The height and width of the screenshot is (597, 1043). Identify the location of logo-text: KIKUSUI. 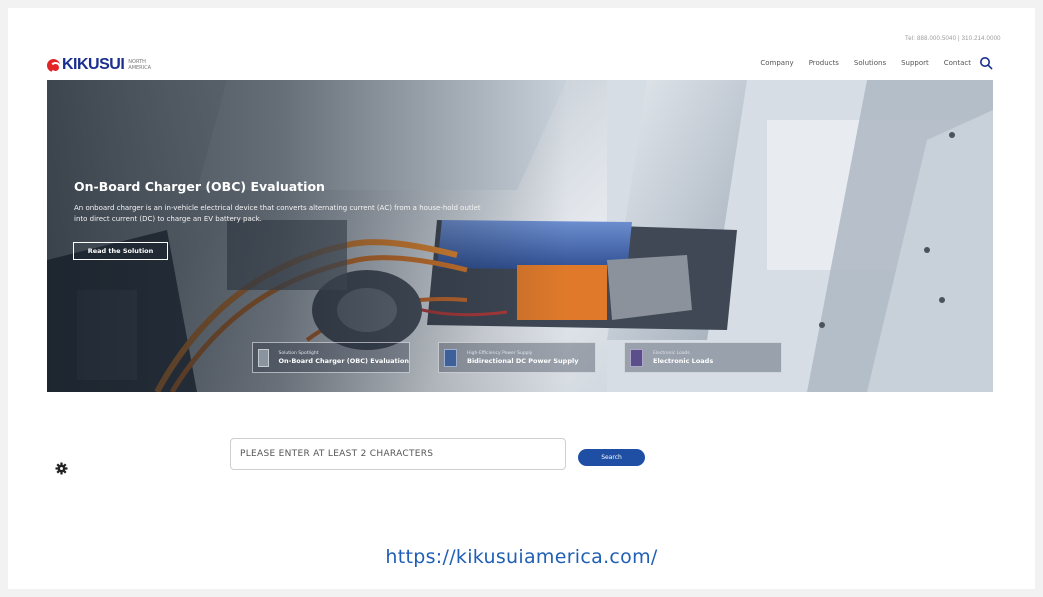
(93, 64).